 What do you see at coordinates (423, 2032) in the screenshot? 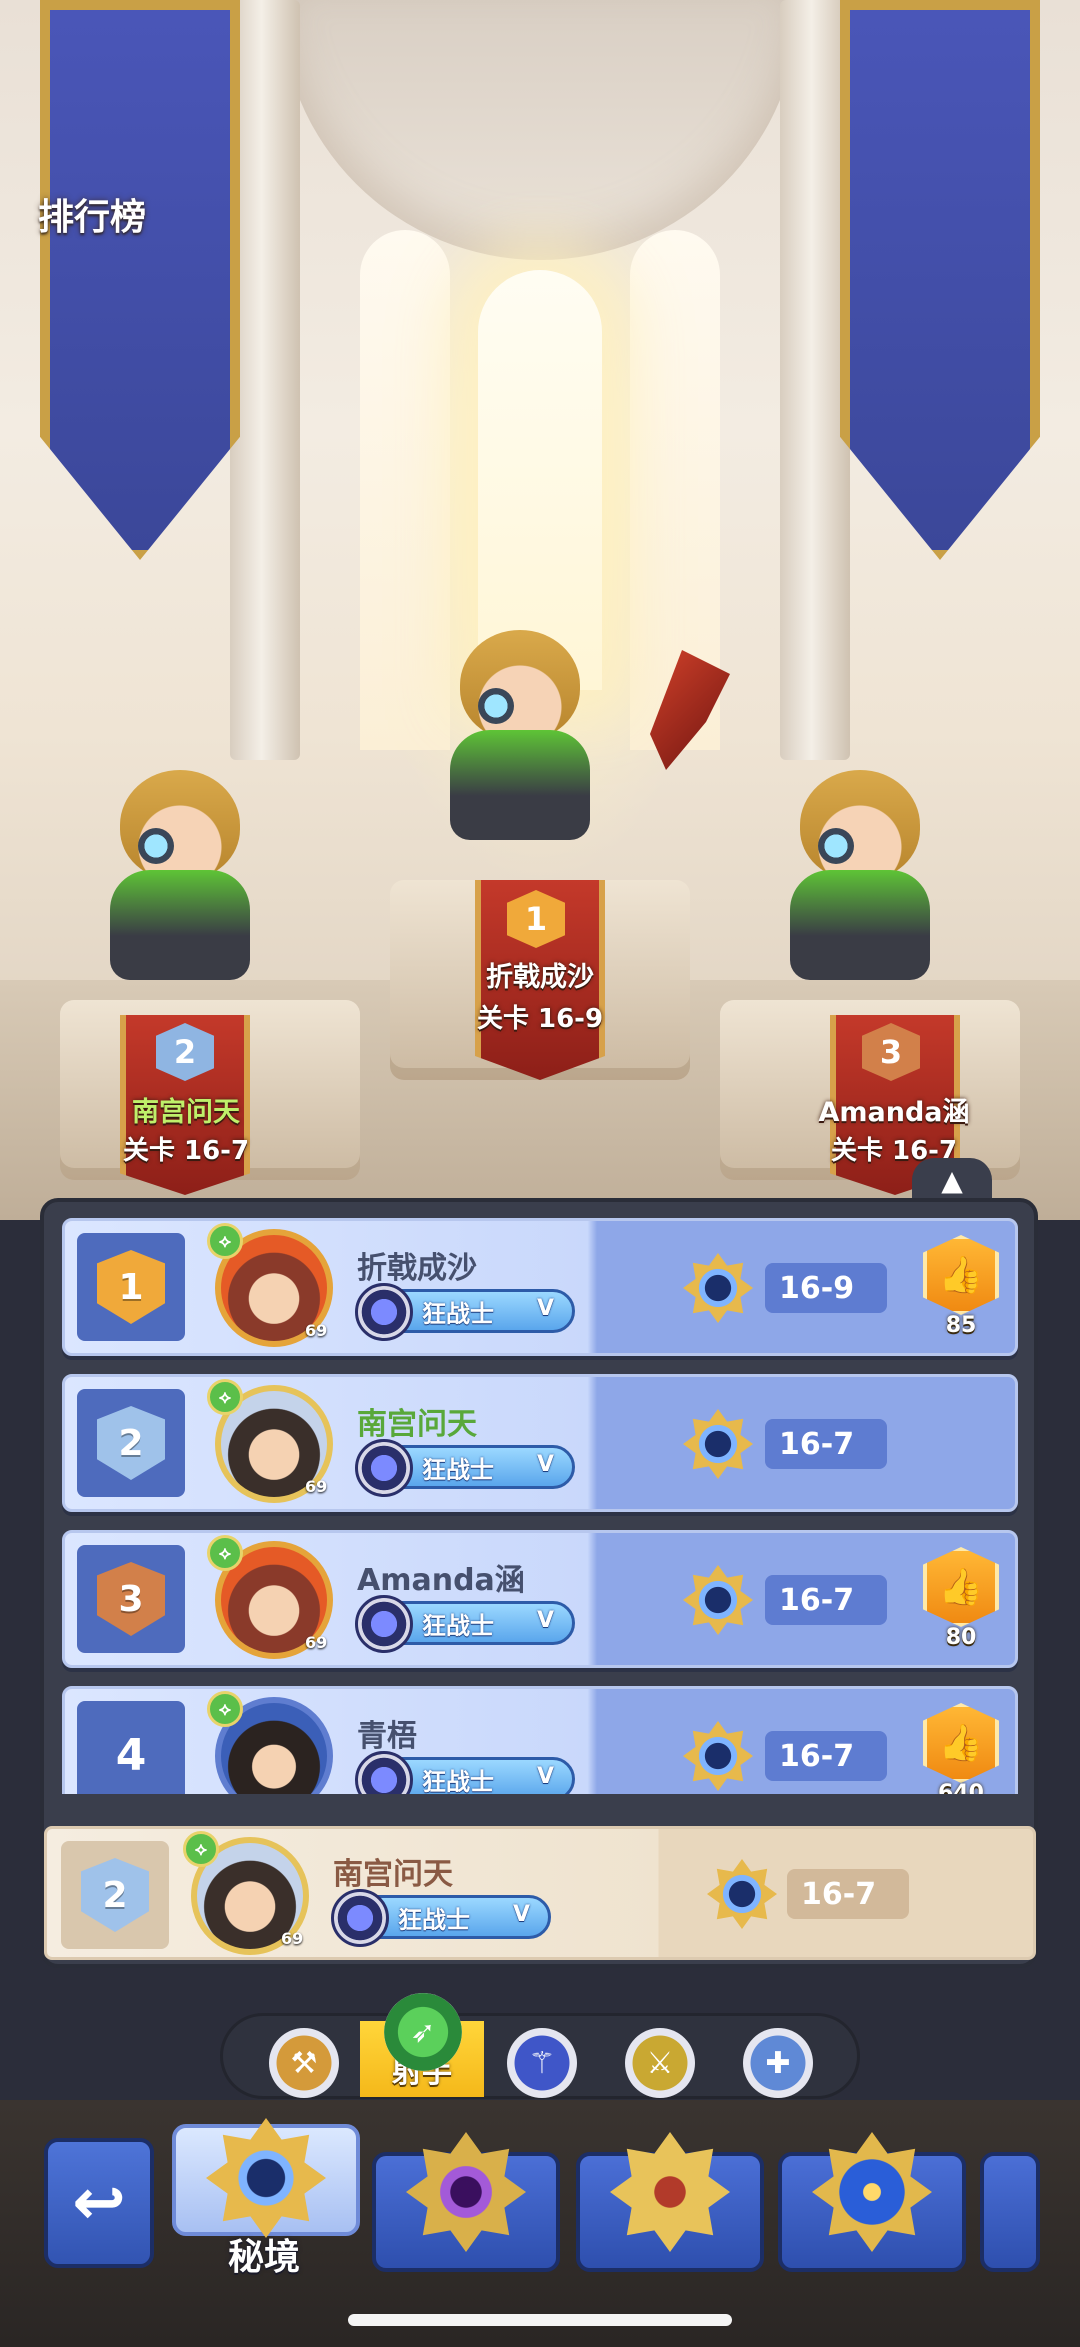
I see `bow-icon: ➶` at bounding box center [423, 2032].